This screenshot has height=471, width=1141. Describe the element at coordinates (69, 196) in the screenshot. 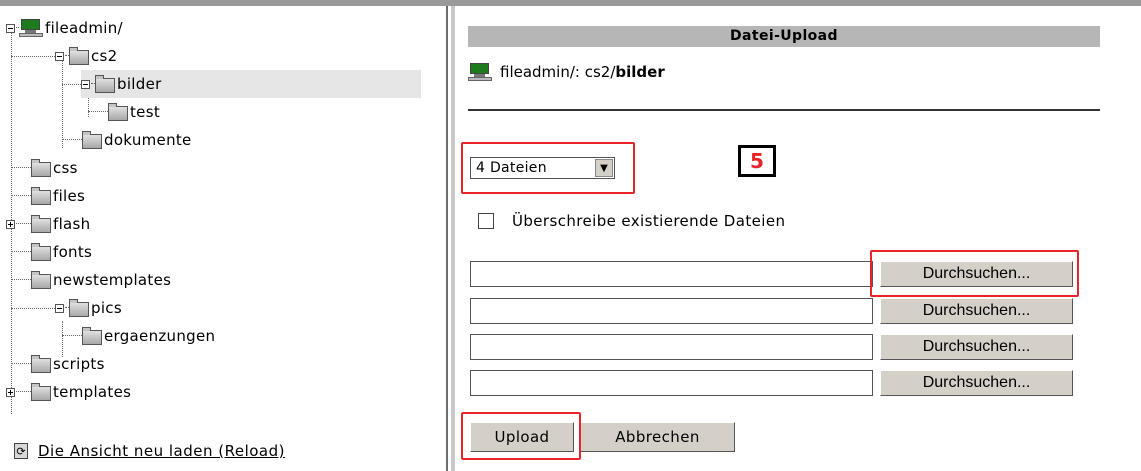

I see `tree-item-label: files` at that location.